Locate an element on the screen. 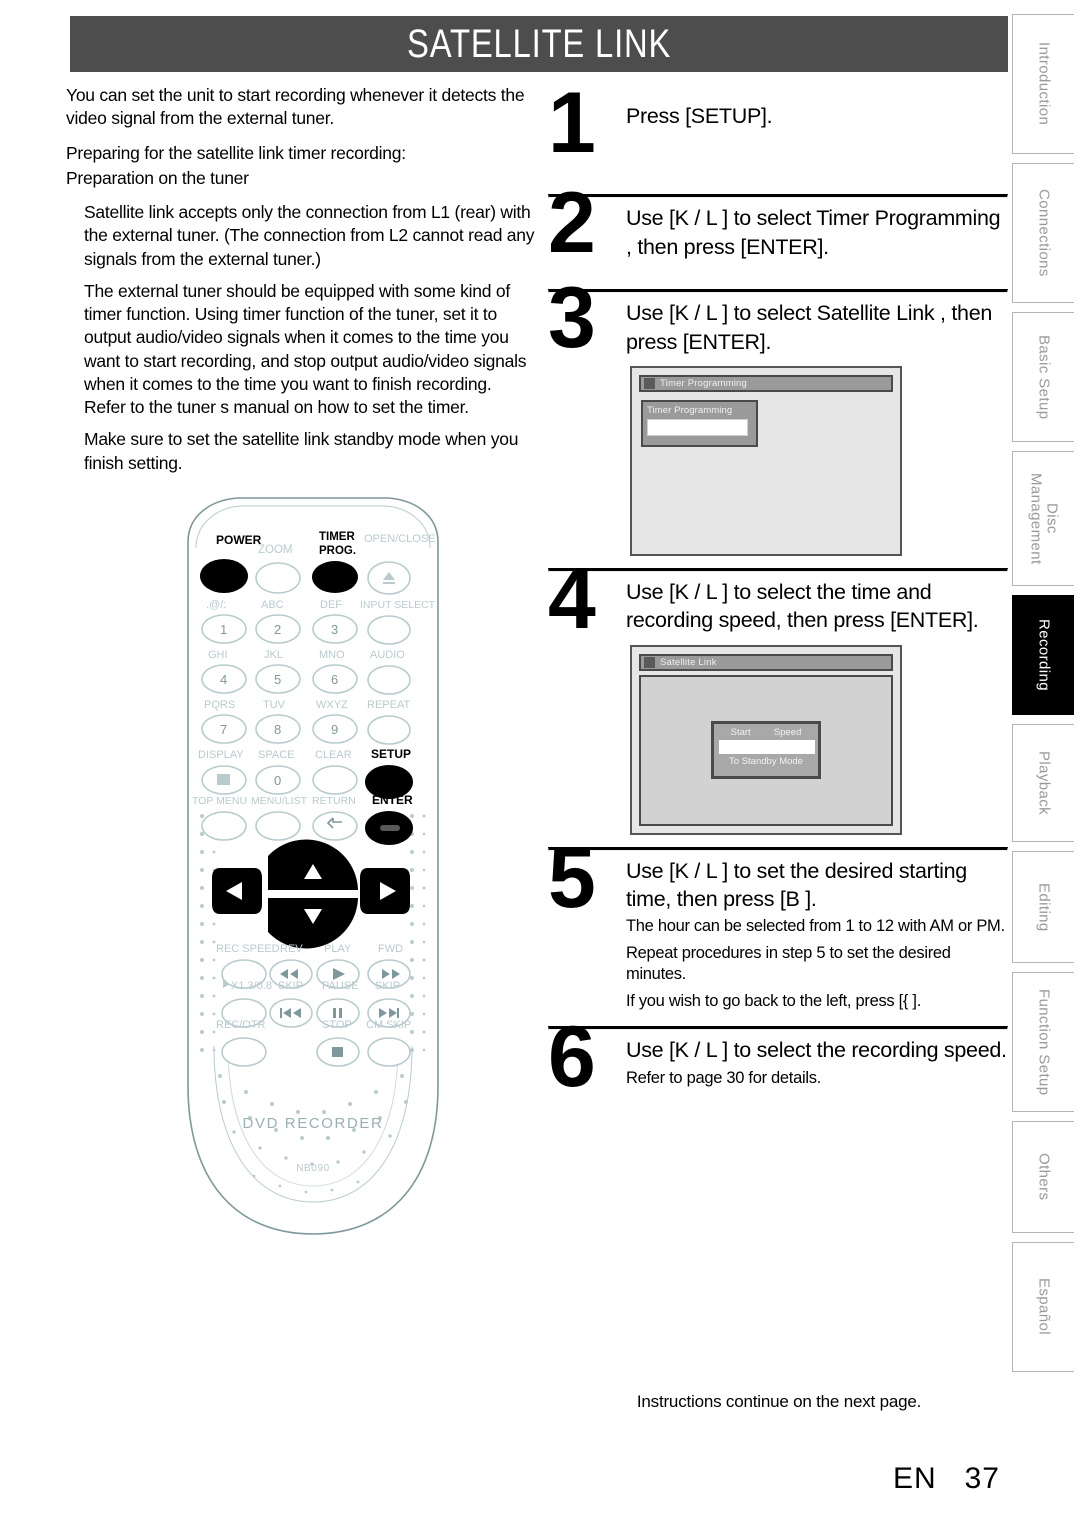 The width and height of the screenshot is (1080, 1526). svg-text: MENU/LIST is located at coordinates (279, 801).